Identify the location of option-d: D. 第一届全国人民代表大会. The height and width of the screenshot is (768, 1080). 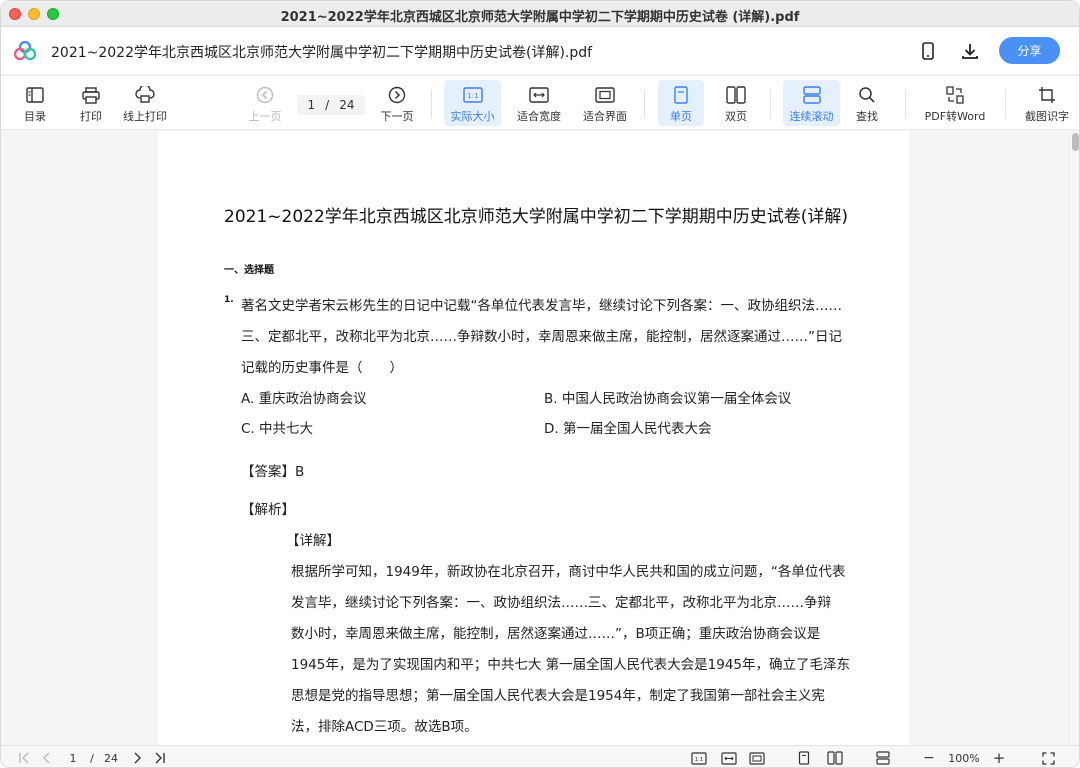
(628, 429).